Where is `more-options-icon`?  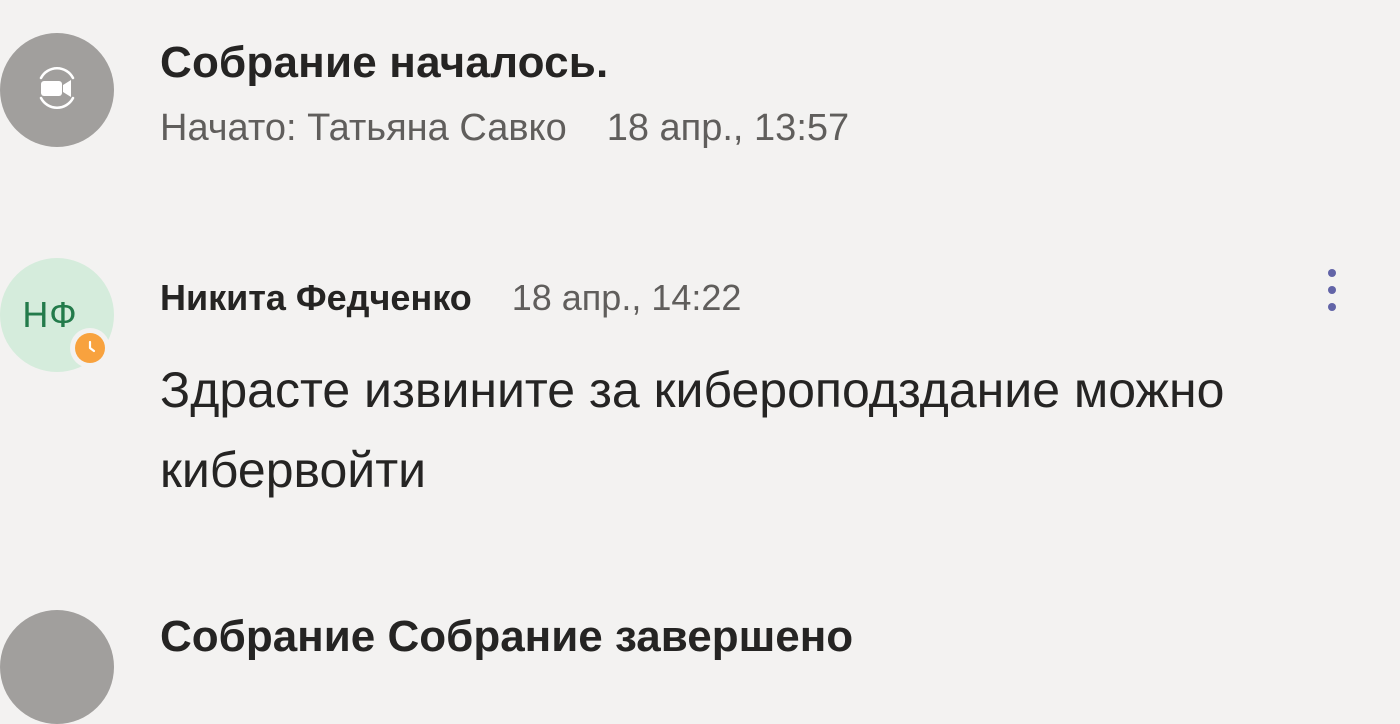
more-options-icon is located at coordinates (1332, 290).